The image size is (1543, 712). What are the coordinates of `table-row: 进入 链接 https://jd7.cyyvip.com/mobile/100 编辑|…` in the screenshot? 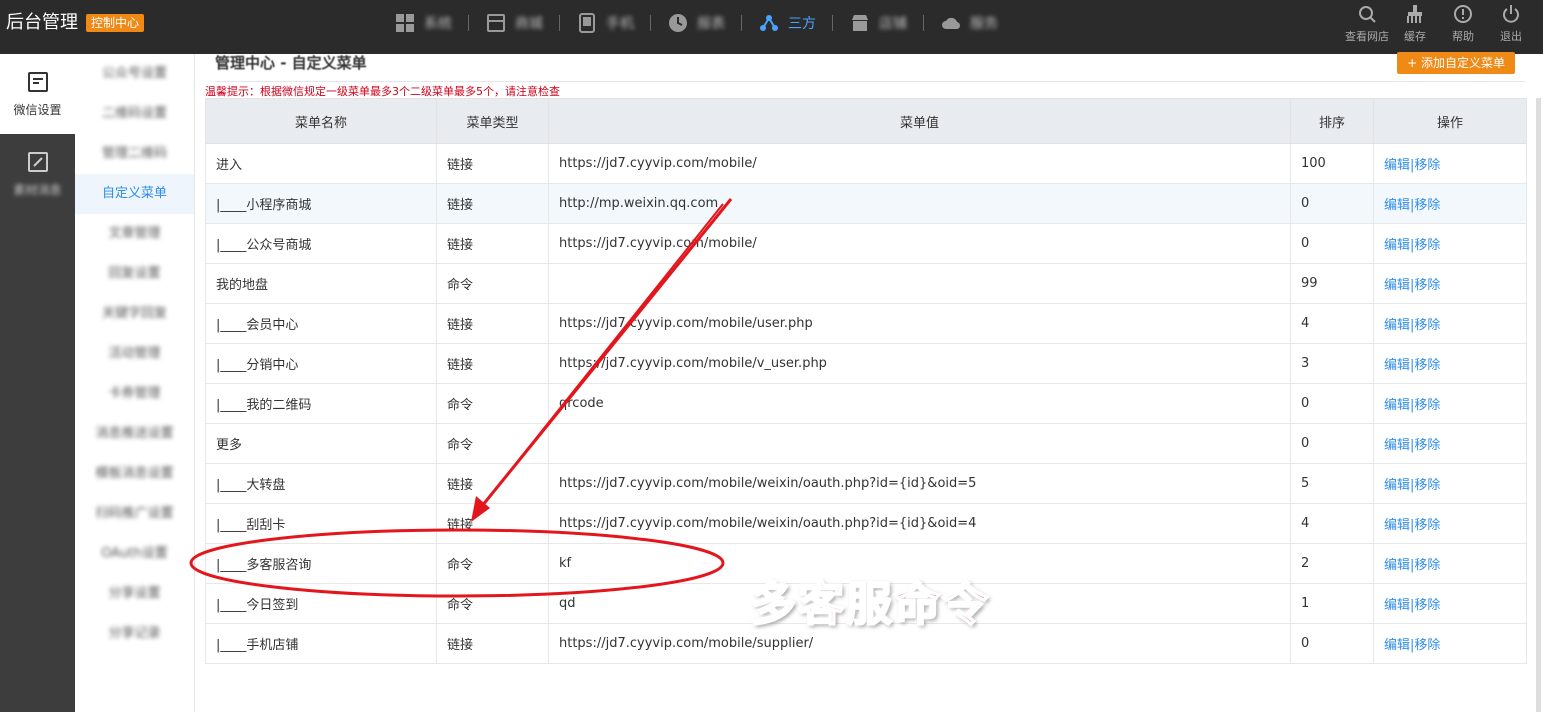 It's located at (866, 163).